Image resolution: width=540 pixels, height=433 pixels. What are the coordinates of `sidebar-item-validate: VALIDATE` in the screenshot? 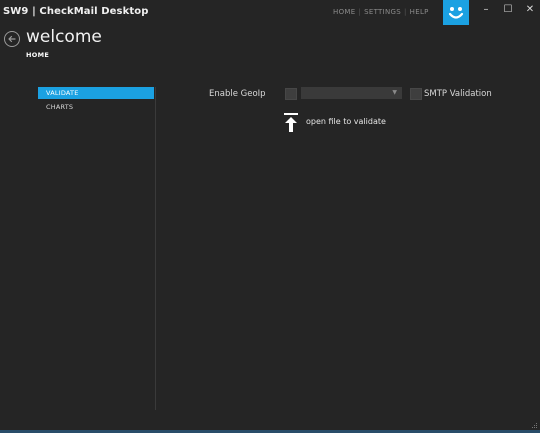 It's located at (96, 93).